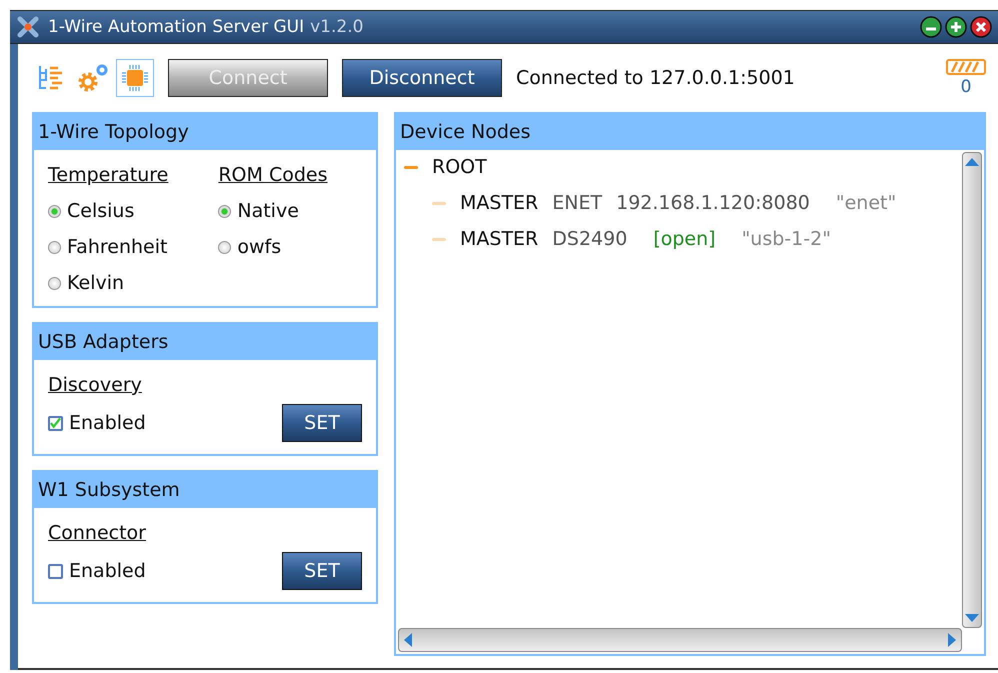  I want to click on node-text: "usb-1-2", so click(786, 239).